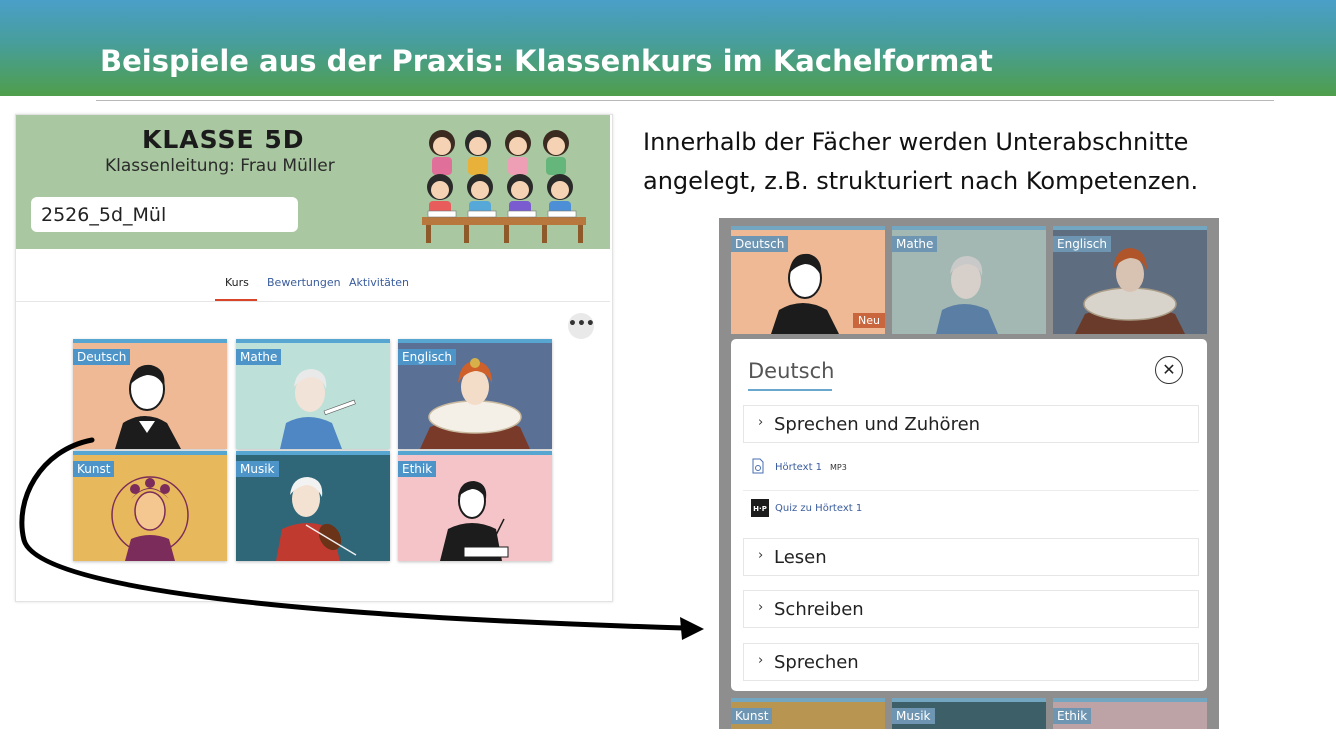  I want to click on section-label: Schreiben, so click(819, 609).